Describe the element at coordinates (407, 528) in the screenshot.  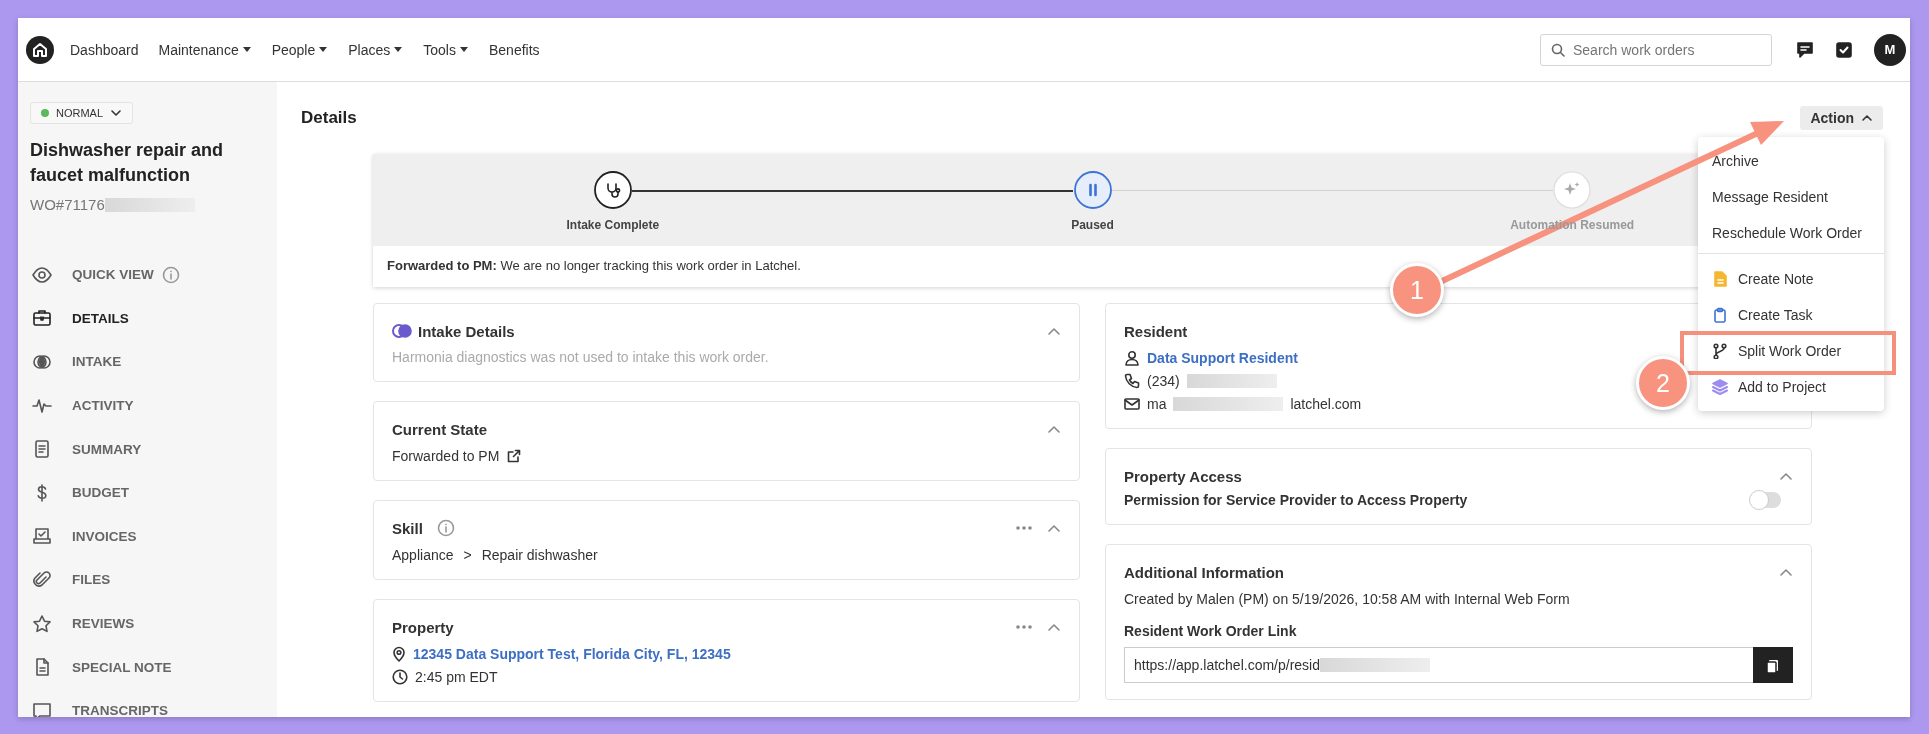
I see `card-title: Skill` at that location.